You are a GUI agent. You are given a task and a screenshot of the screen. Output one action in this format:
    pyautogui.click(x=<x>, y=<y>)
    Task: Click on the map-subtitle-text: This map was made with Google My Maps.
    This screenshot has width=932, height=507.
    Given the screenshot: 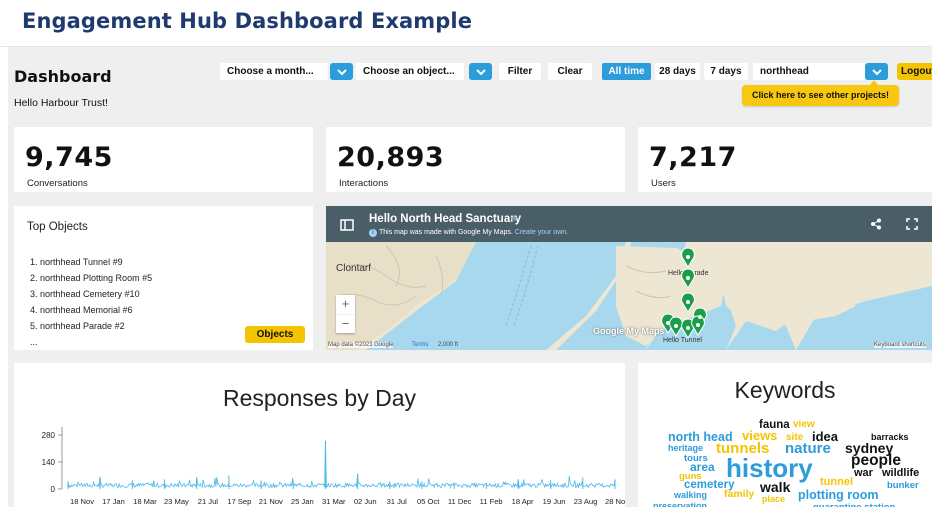 What is the action you would take?
    pyautogui.click(x=446, y=232)
    